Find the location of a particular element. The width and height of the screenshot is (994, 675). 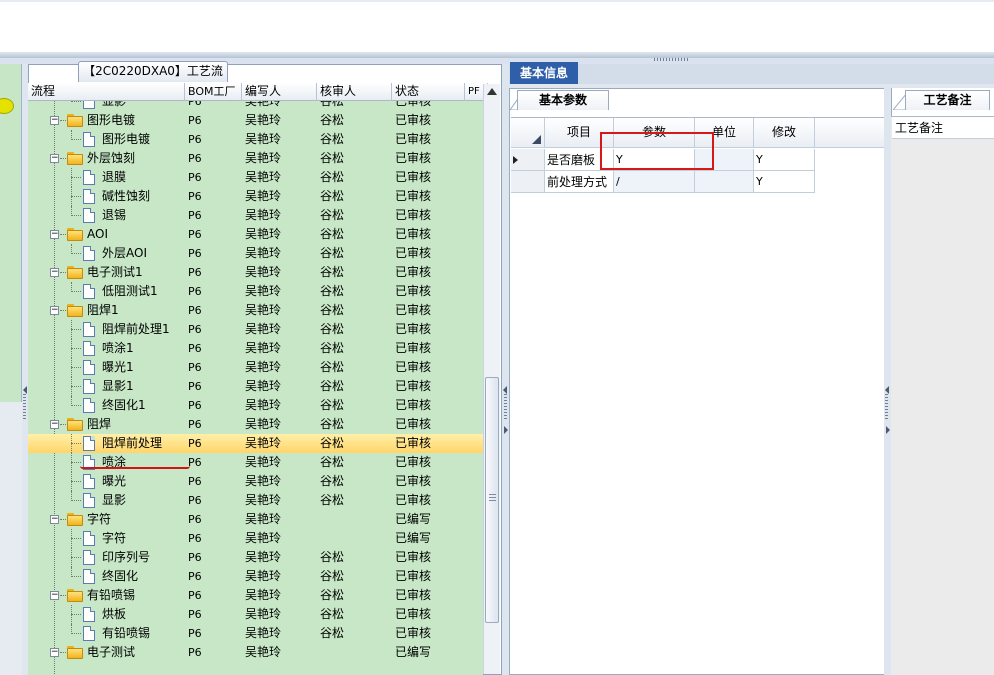

tree-cell-checker is located at coordinates (354, 519).